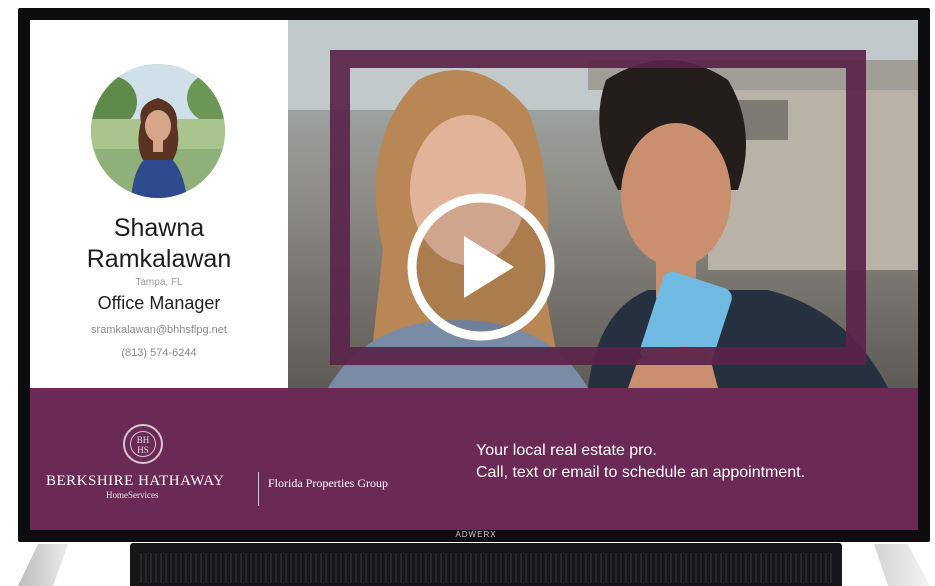 This screenshot has height=586, width=935. What do you see at coordinates (132, 495) in the screenshot?
I see `company-subname: HomeServices` at bounding box center [132, 495].